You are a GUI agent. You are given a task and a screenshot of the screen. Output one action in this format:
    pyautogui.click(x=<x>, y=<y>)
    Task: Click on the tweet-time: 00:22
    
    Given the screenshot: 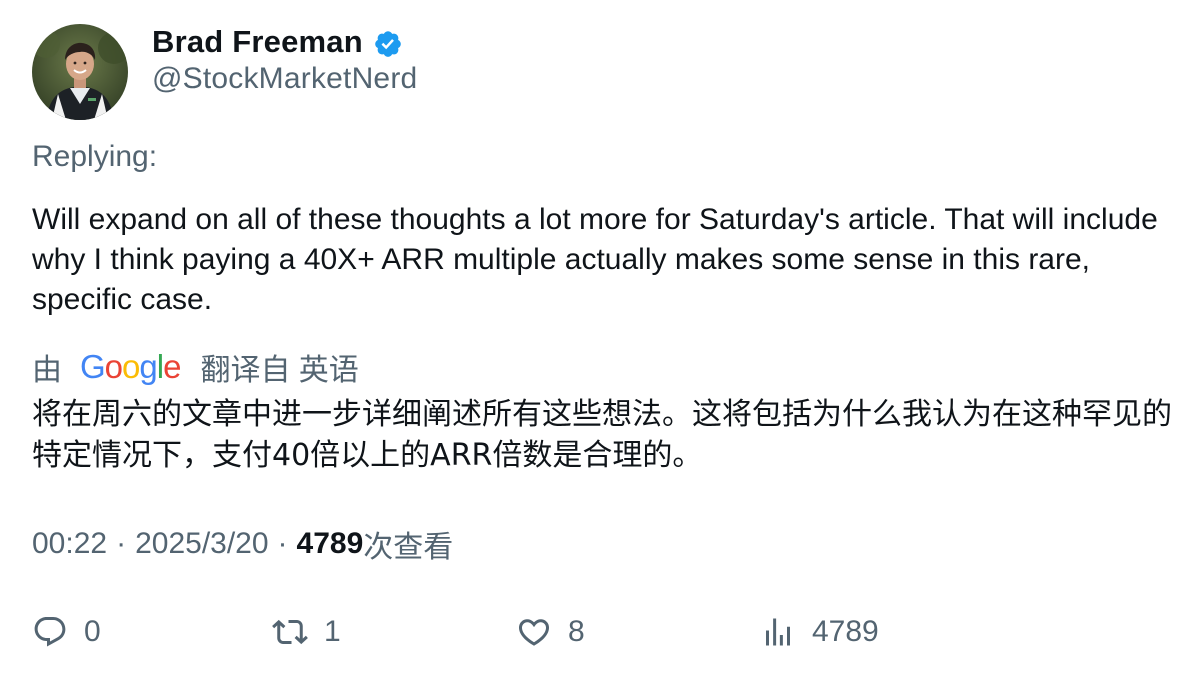 What is the action you would take?
    pyautogui.click(x=69, y=544)
    